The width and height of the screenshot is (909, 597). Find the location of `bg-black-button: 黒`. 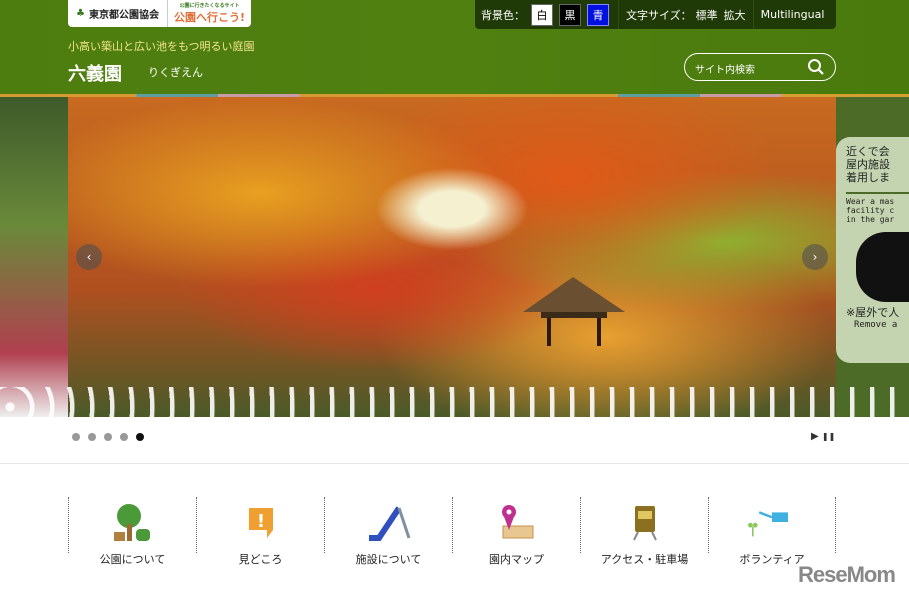

bg-black-button: 黒 is located at coordinates (570, 14).